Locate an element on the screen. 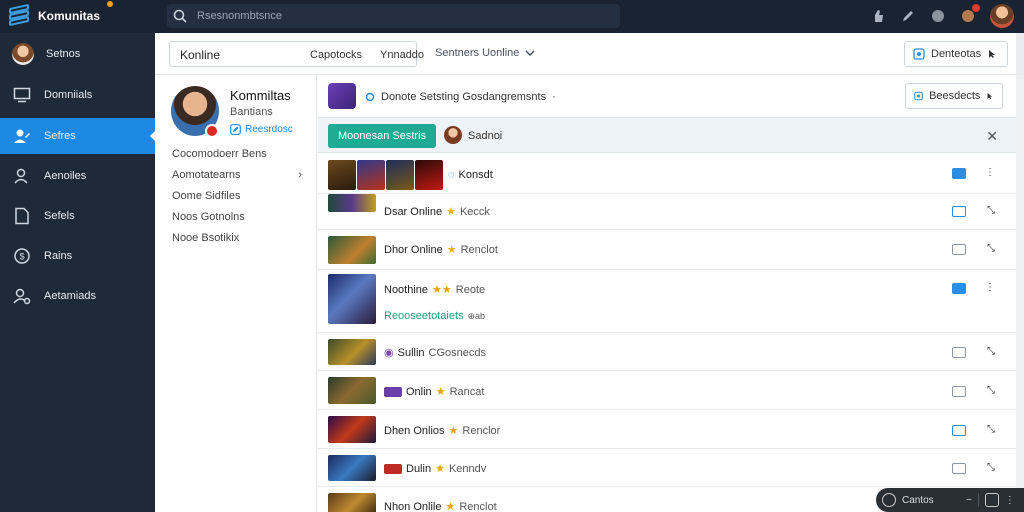 This screenshot has width=1024, height=512. main-header-button: Beesdects is located at coordinates (954, 96).